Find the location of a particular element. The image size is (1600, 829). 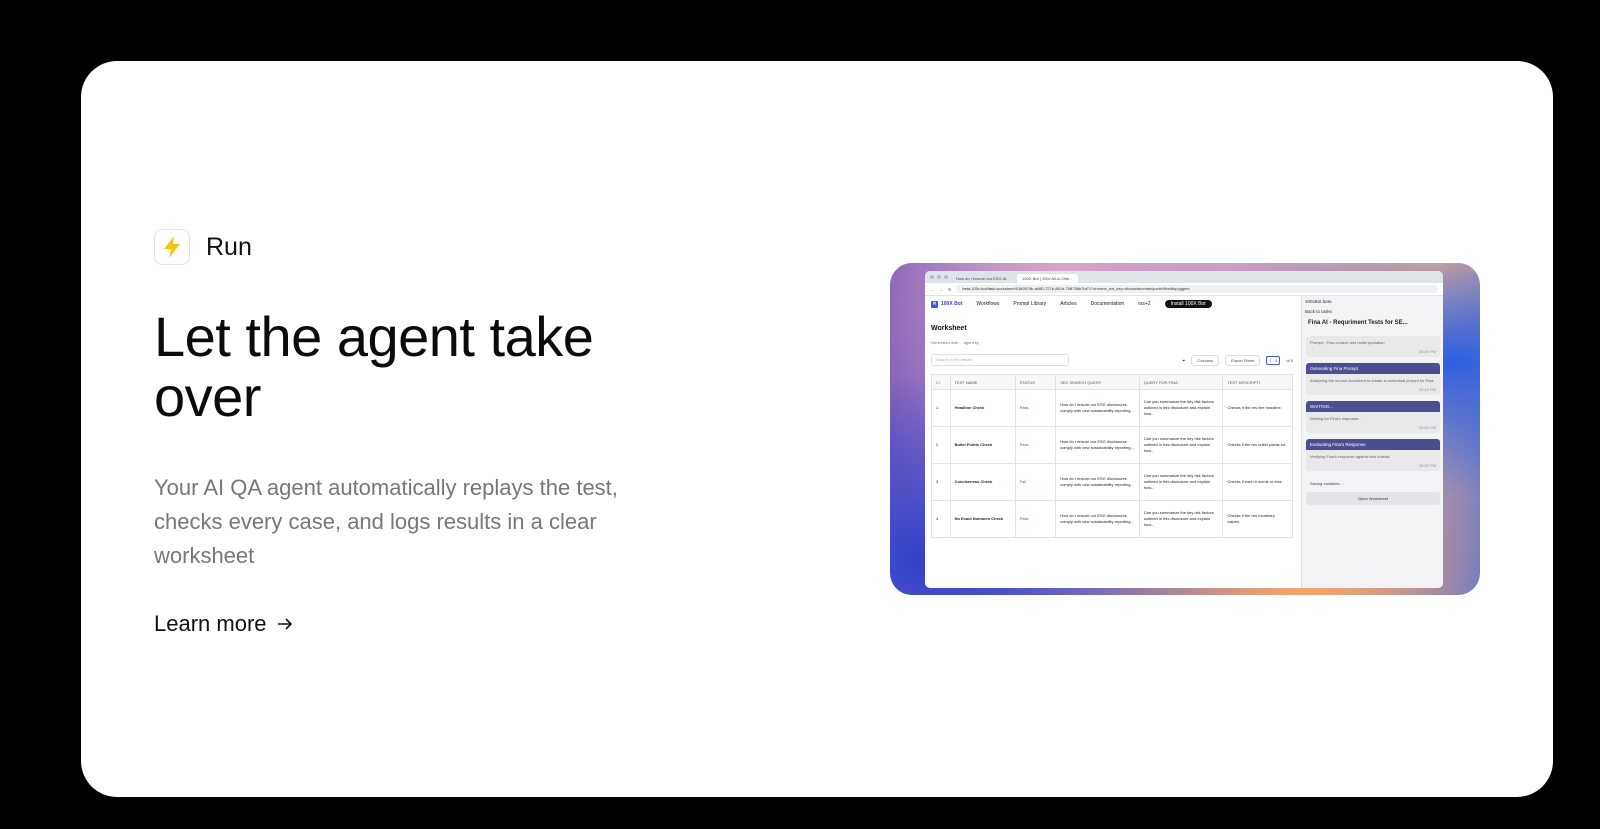

feature-tag: Run is located at coordinates (414, 247).